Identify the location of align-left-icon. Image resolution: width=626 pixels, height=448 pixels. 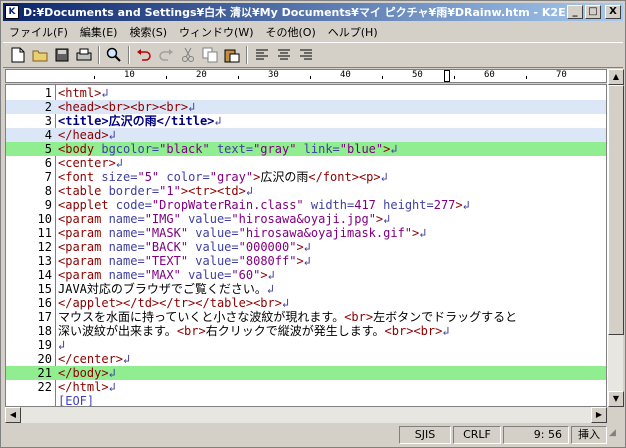
(262, 55).